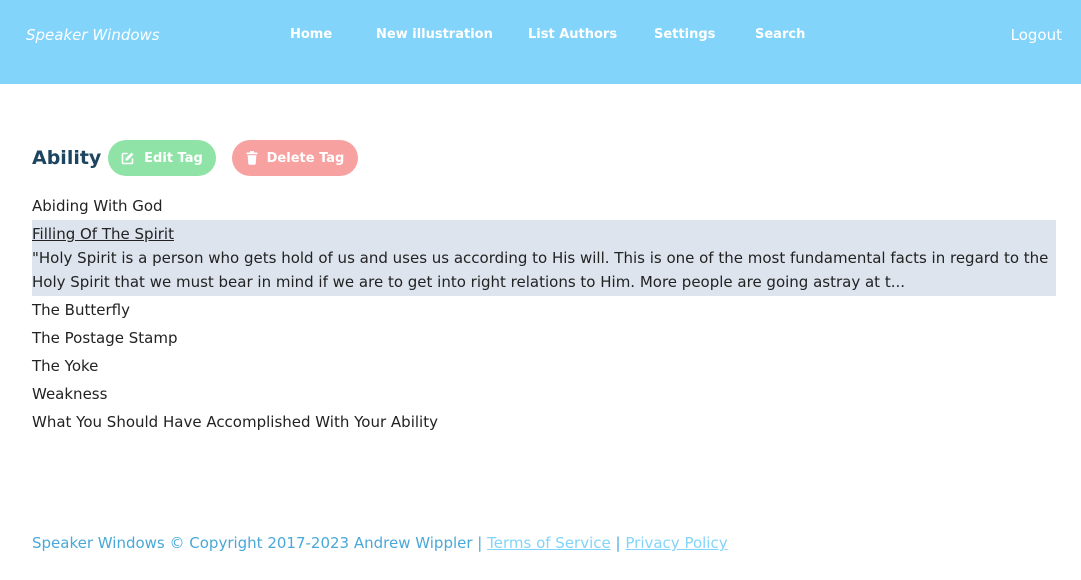 The height and width of the screenshot is (580, 1081). Describe the element at coordinates (173, 158) in the screenshot. I see `edit-tag-label: Edit Tag` at that location.